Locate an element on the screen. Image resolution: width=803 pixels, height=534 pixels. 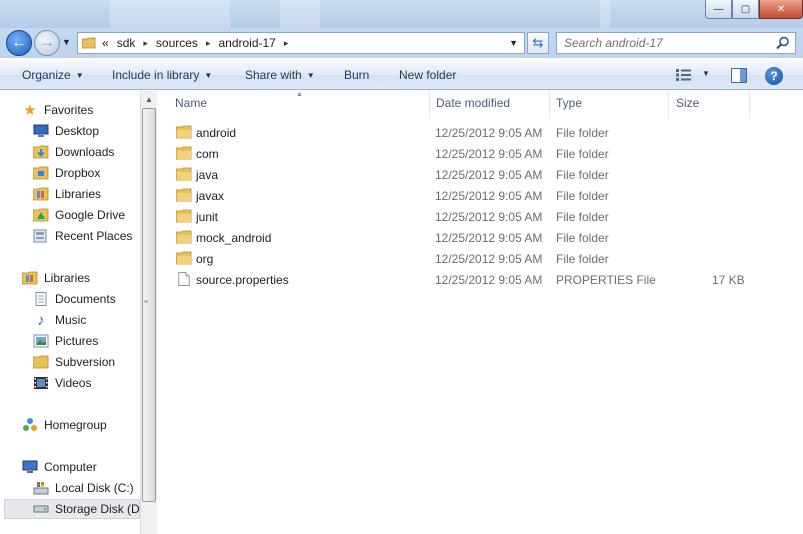
breadcrumb-overflow: « is located at coordinates (105, 43).